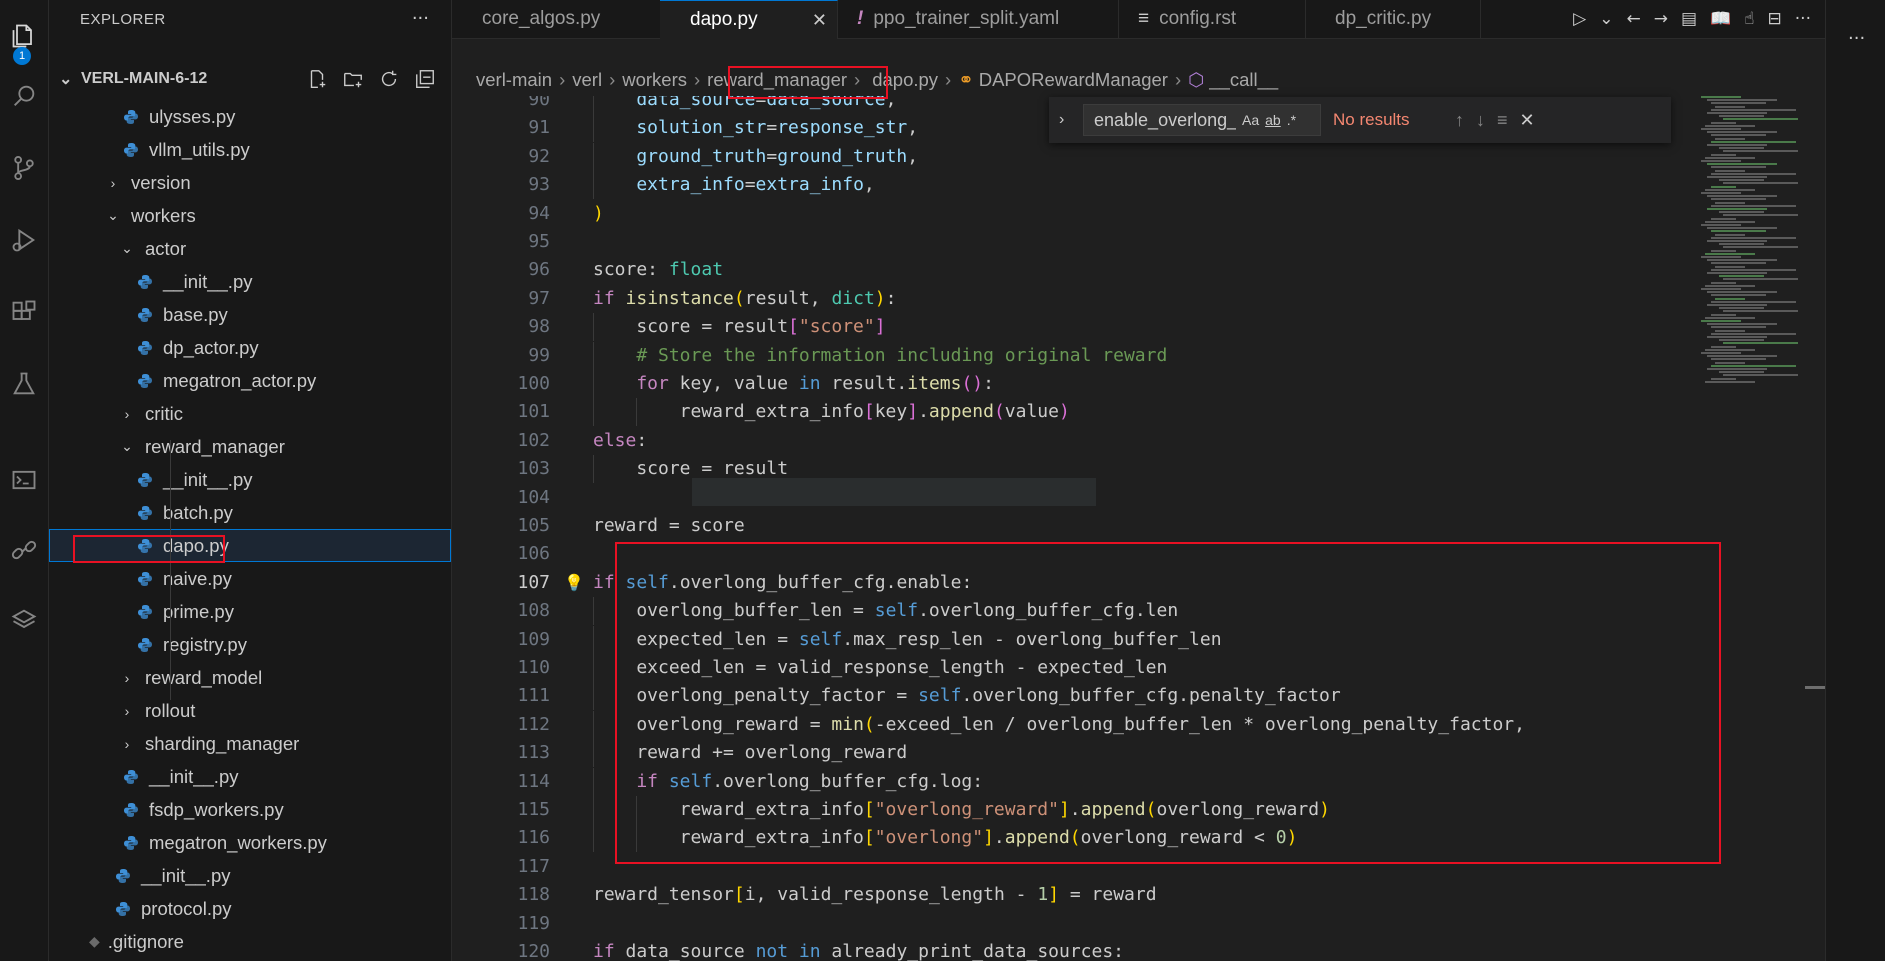 The width and height of the screenshot is (1885, 961). I want to click on tree-item: prime.py, so click(250, 611).